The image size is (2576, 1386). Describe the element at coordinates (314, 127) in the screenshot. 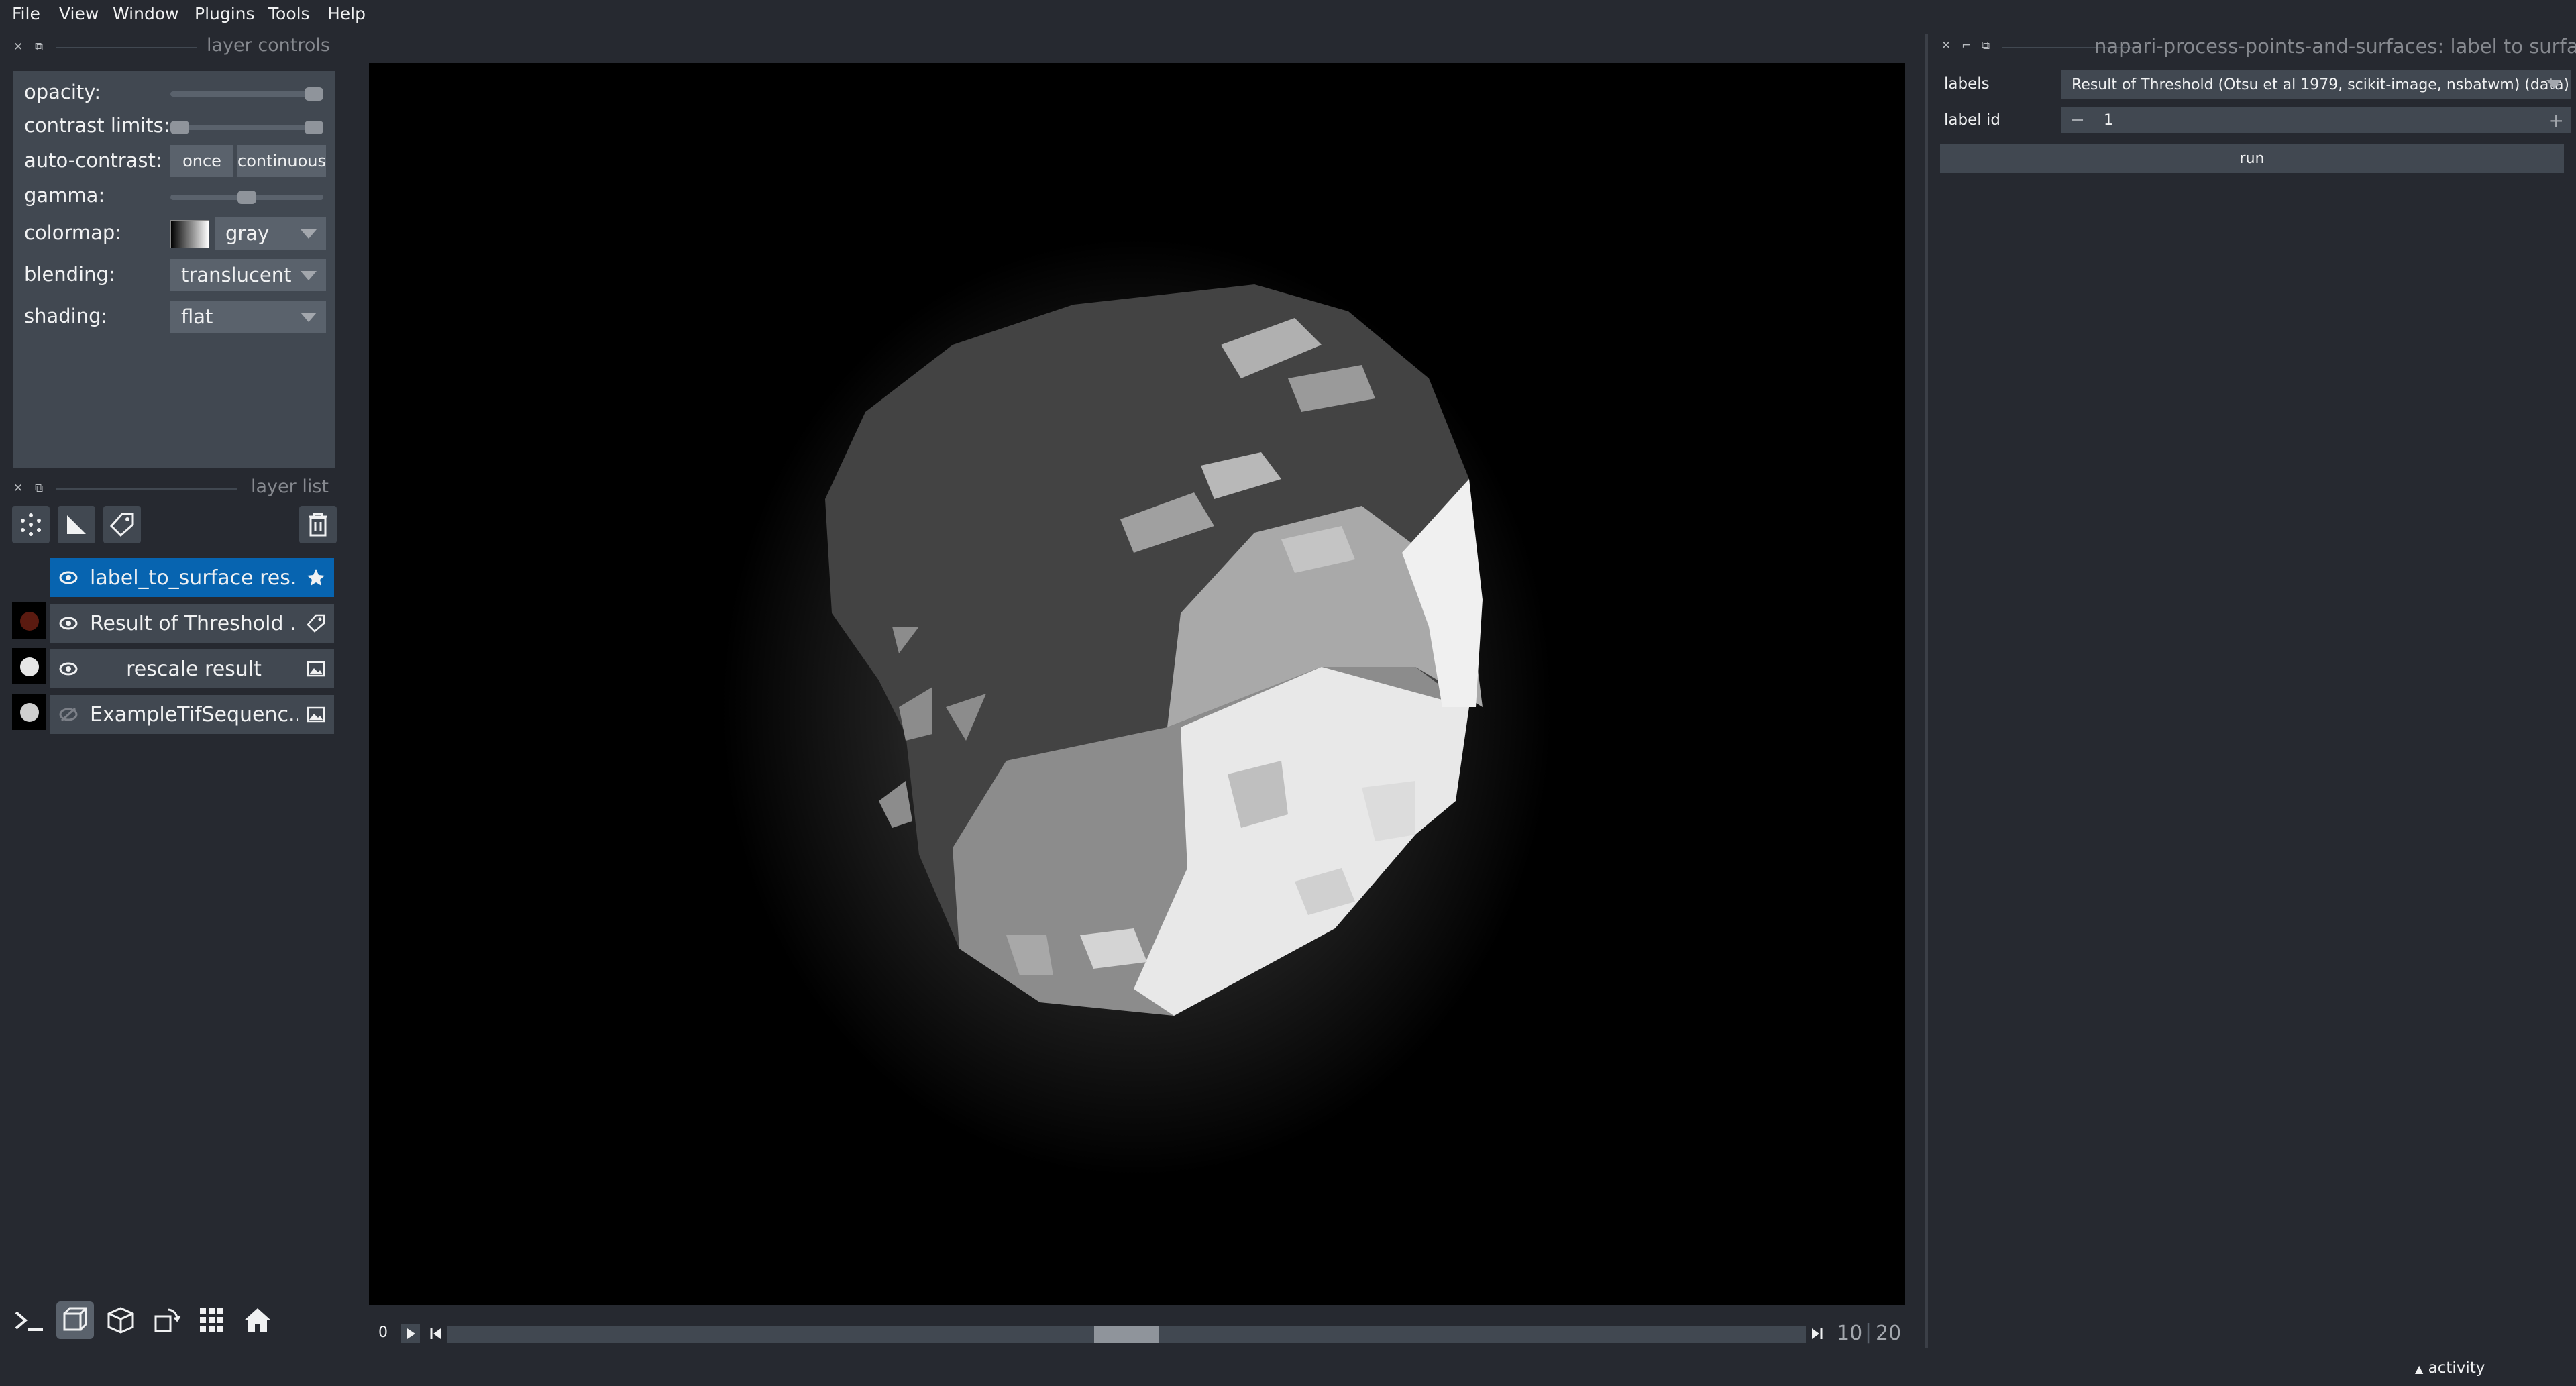

I see `contrast-max-handle` at that location.